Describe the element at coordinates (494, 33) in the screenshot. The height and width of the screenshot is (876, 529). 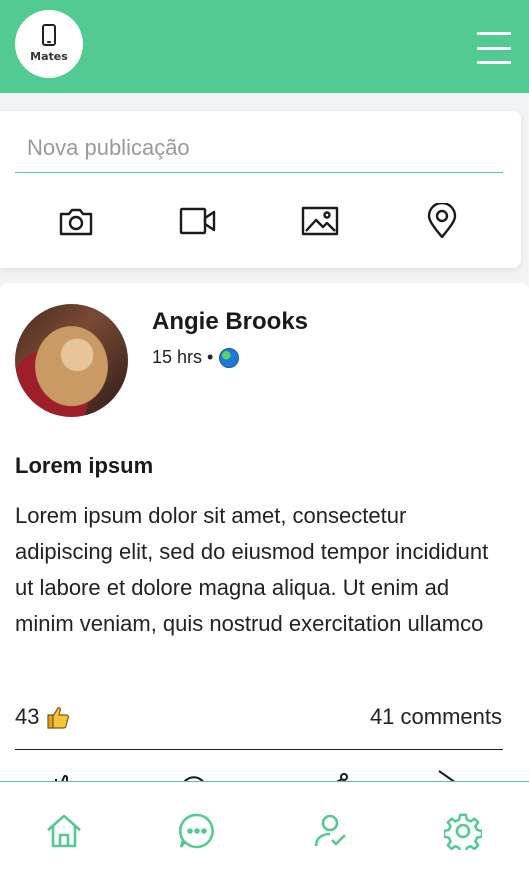
I see `hamburger-icon` at that location.